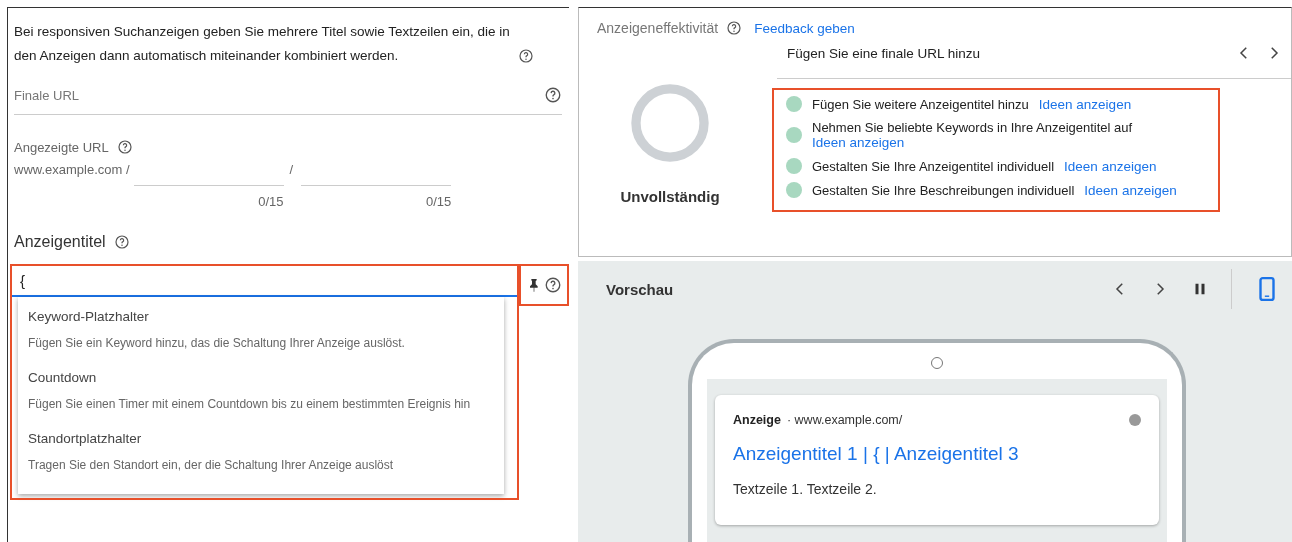 Image resolution: width=1292 pixels, height=542 pixels. I want to click on panel-title: Vorschau, so click(640, 289).